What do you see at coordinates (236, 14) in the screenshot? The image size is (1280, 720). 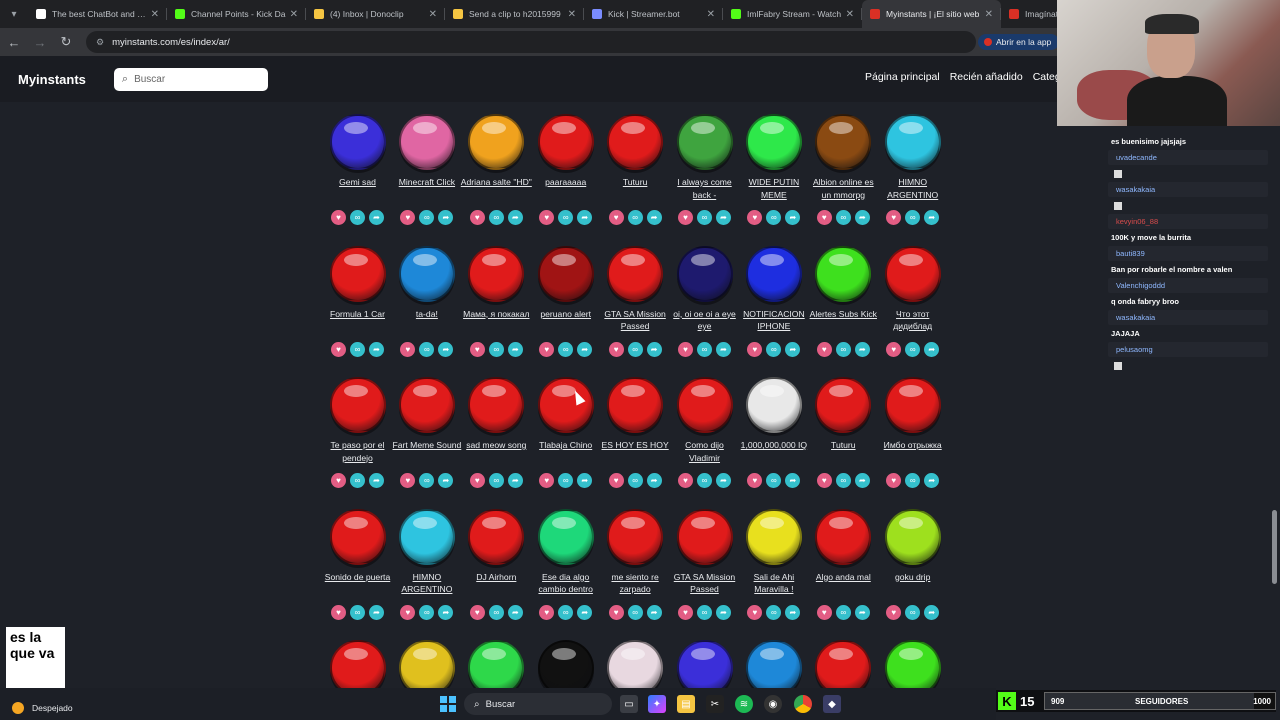 I see `browser-tab: Channel Points - Kick Da ✕` at bounding box center [236, 14].